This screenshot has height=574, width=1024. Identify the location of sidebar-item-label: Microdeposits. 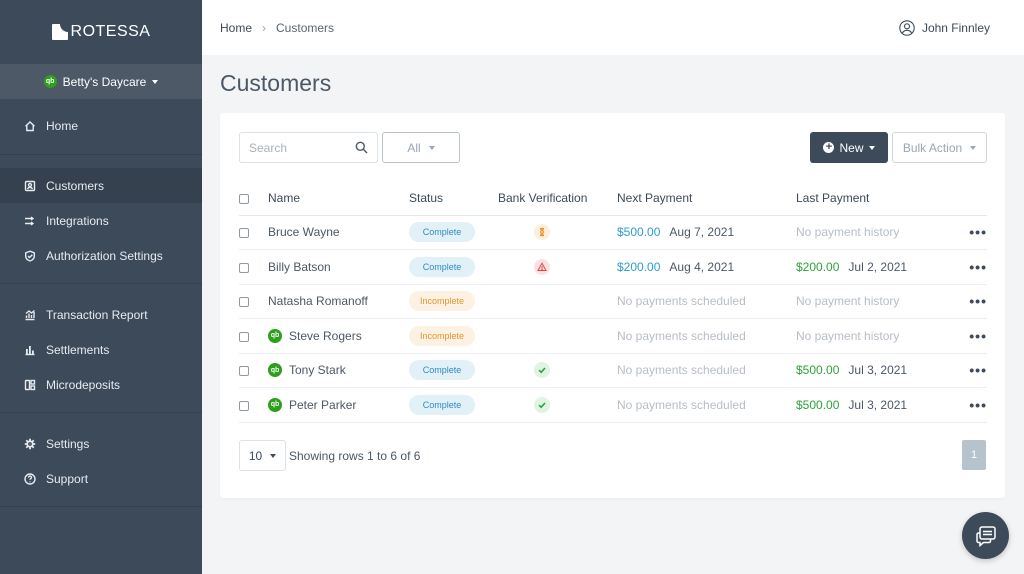
(83, 384).